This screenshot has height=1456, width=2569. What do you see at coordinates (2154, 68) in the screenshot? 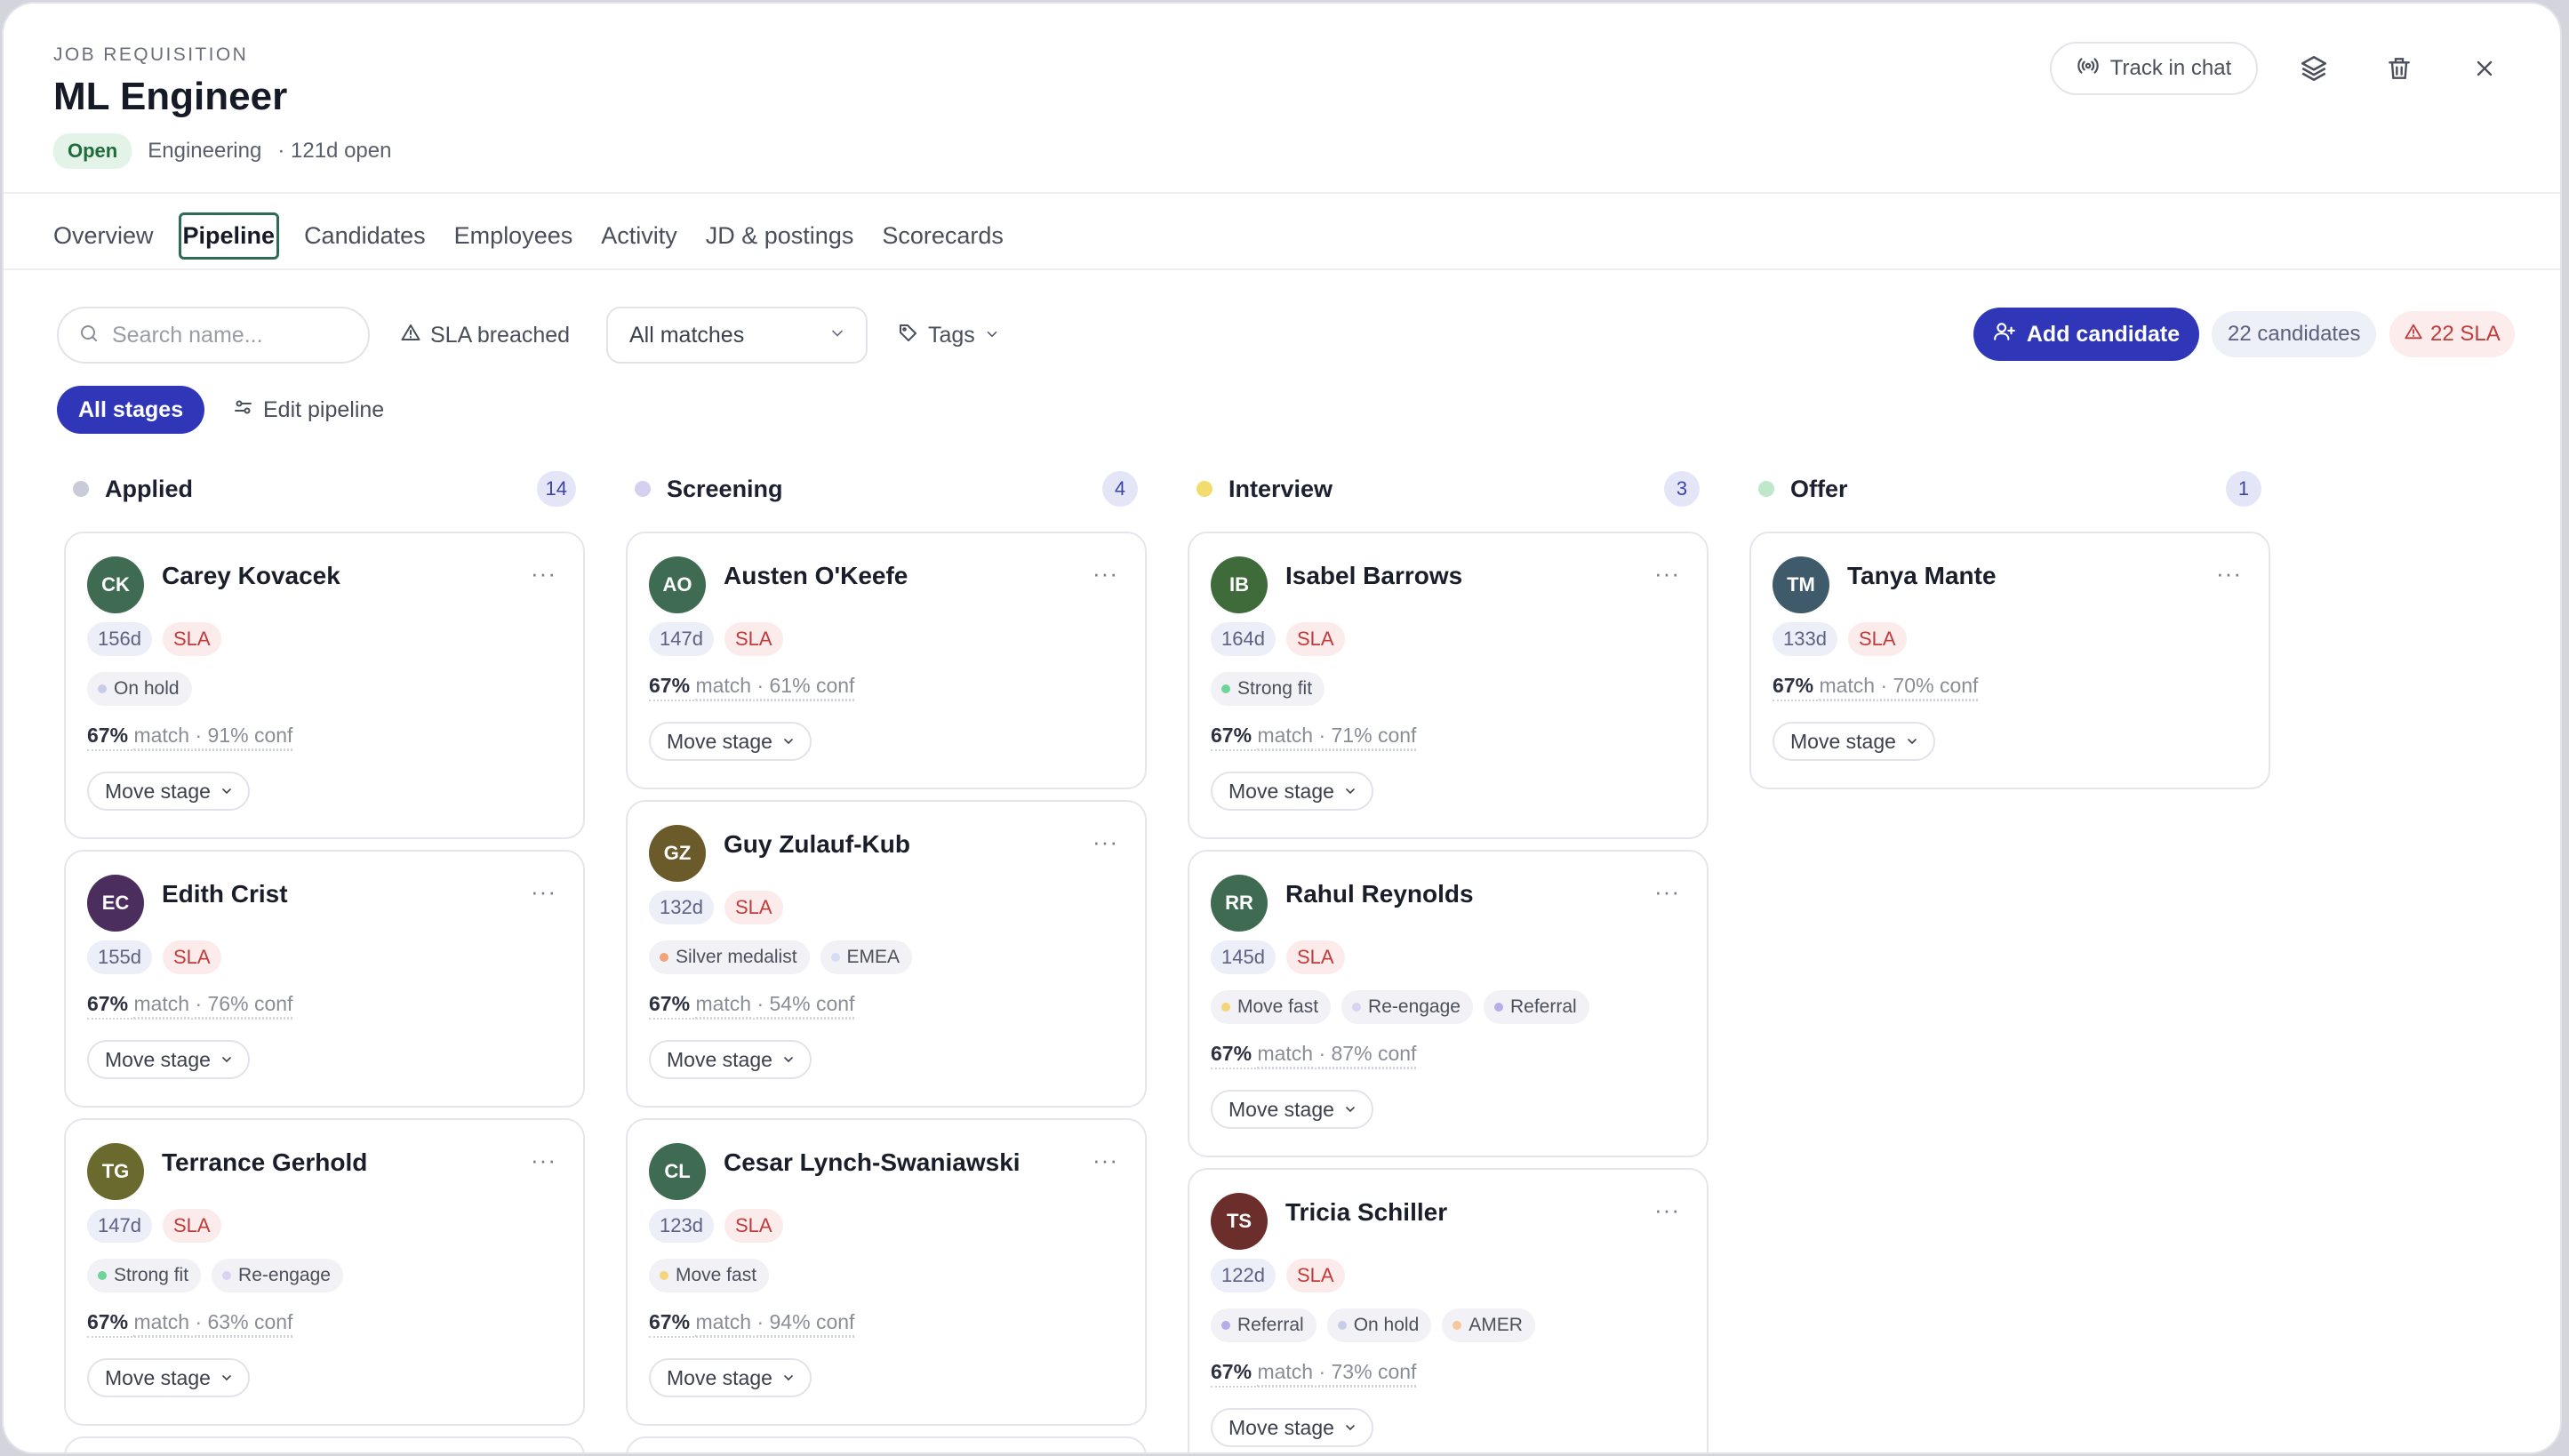
I see `track-in-chat-button: Track in chat` at bounding box center [2154, 68].